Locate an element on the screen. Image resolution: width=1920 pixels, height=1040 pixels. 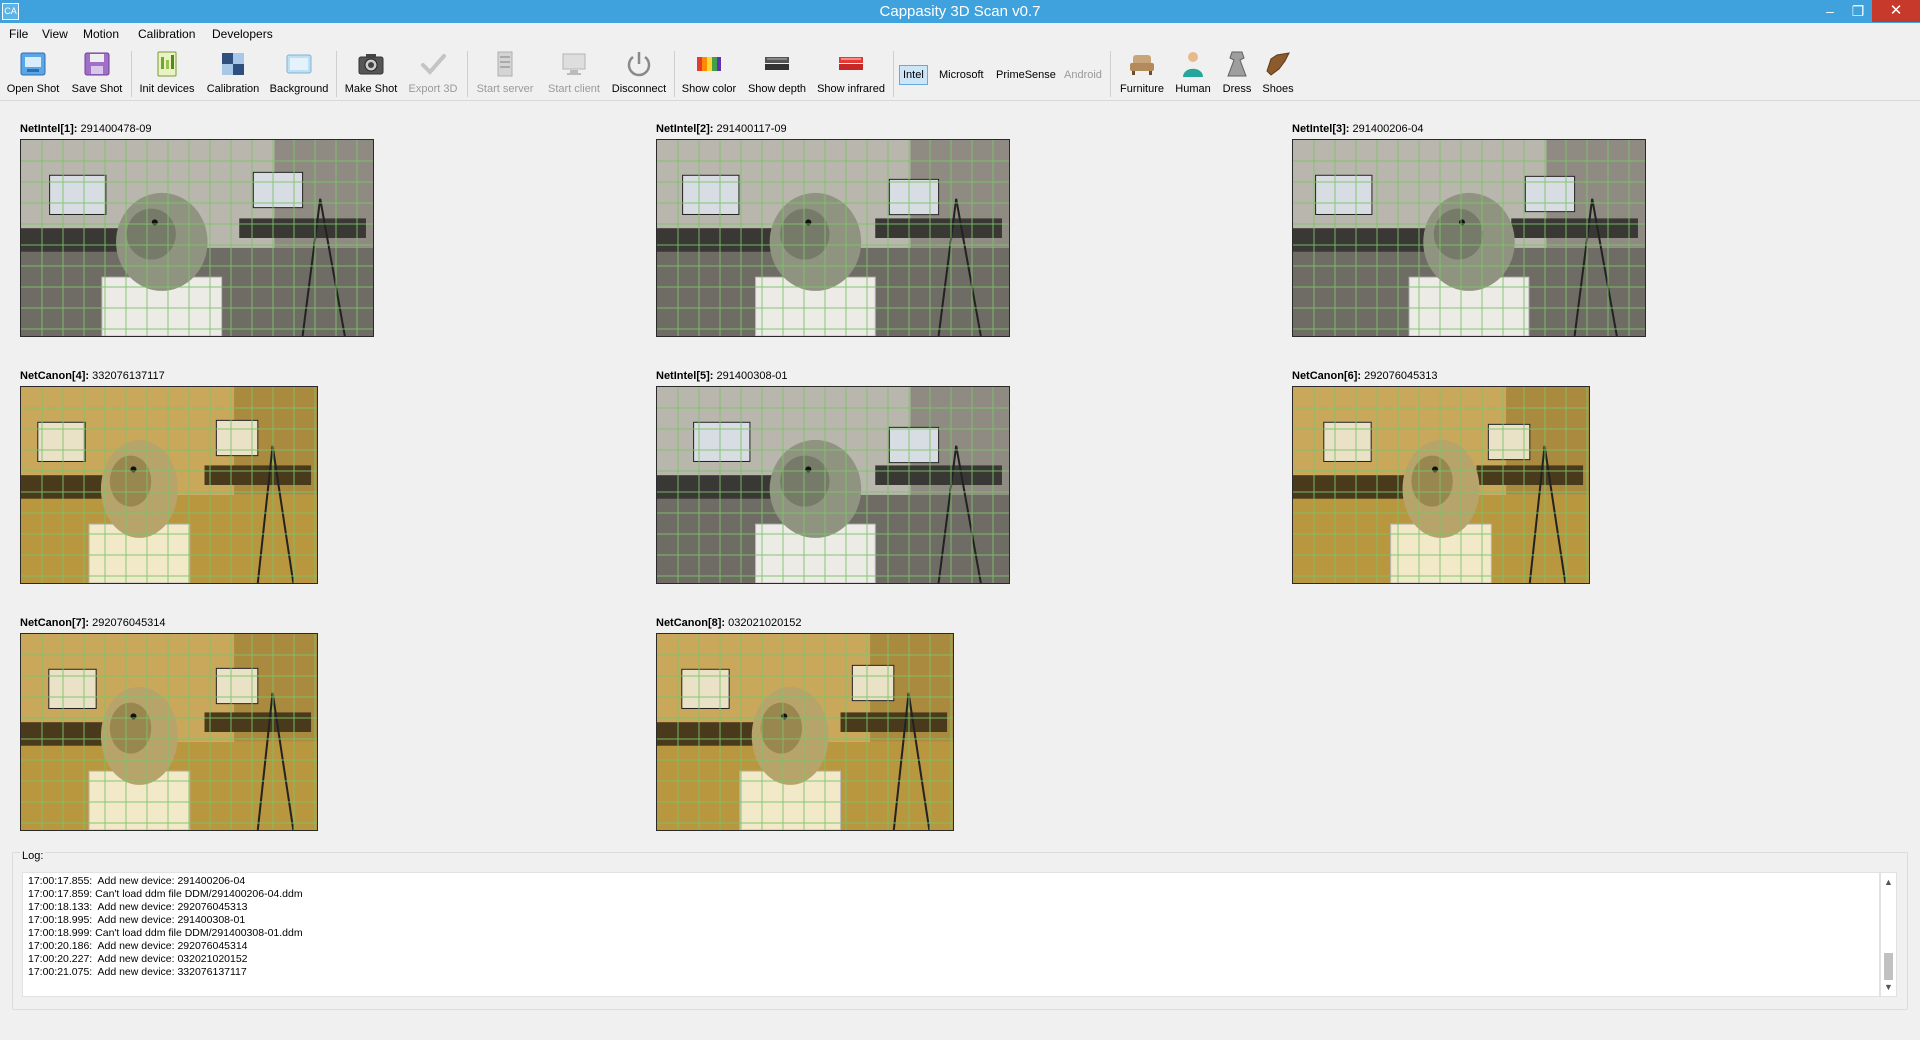
camera-caption: NetIntel[5]: 291400308-01 is located at coordinates (721, 376).